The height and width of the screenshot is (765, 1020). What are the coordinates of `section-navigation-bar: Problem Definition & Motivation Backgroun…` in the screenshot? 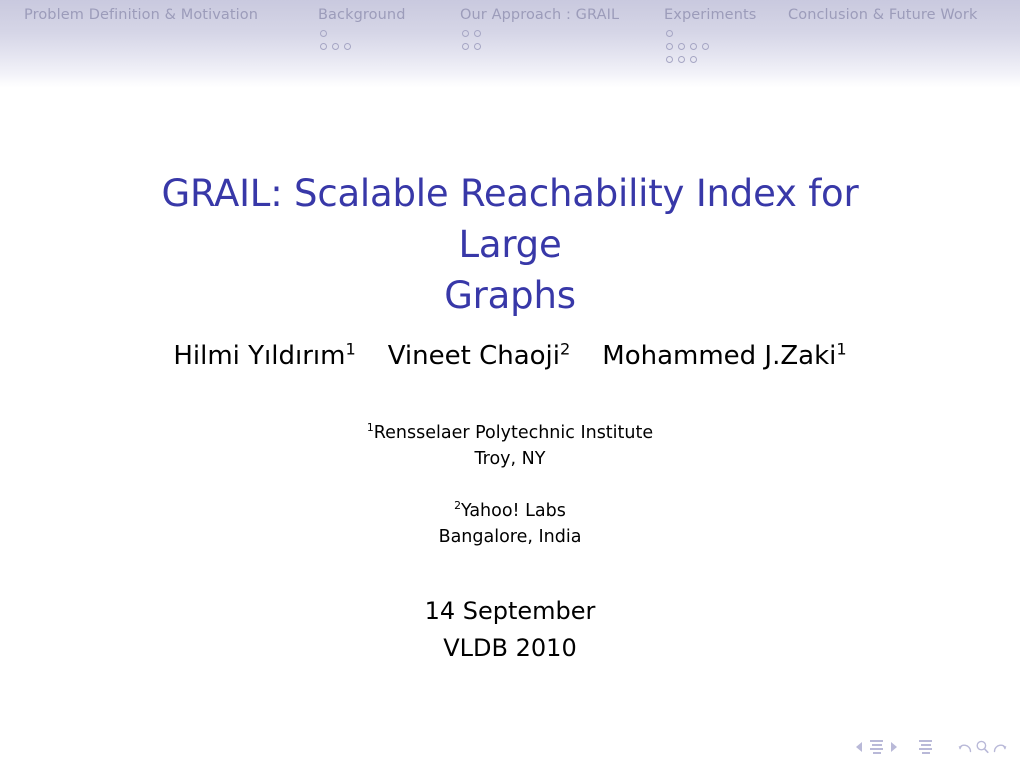 It's located at (510, 44).